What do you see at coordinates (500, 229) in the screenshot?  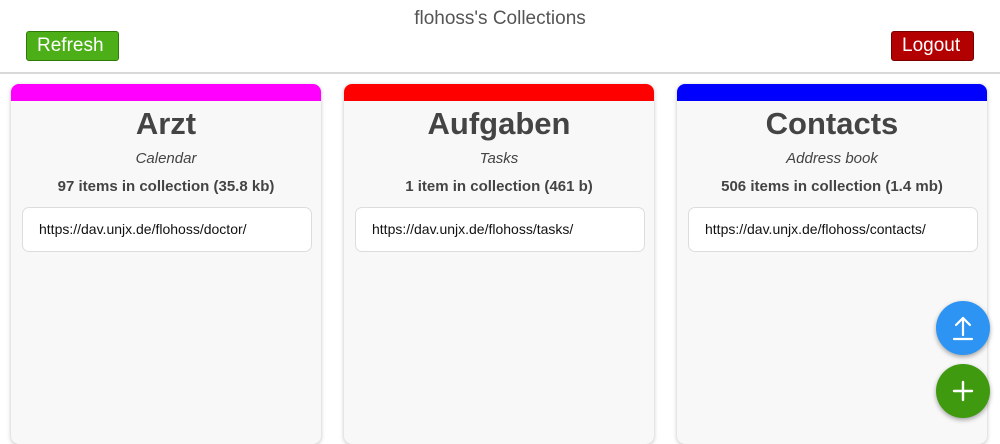 I see `collection-url: https://dav.unjx.de/flohoss/tasks/` at bounding box center [500, 229].